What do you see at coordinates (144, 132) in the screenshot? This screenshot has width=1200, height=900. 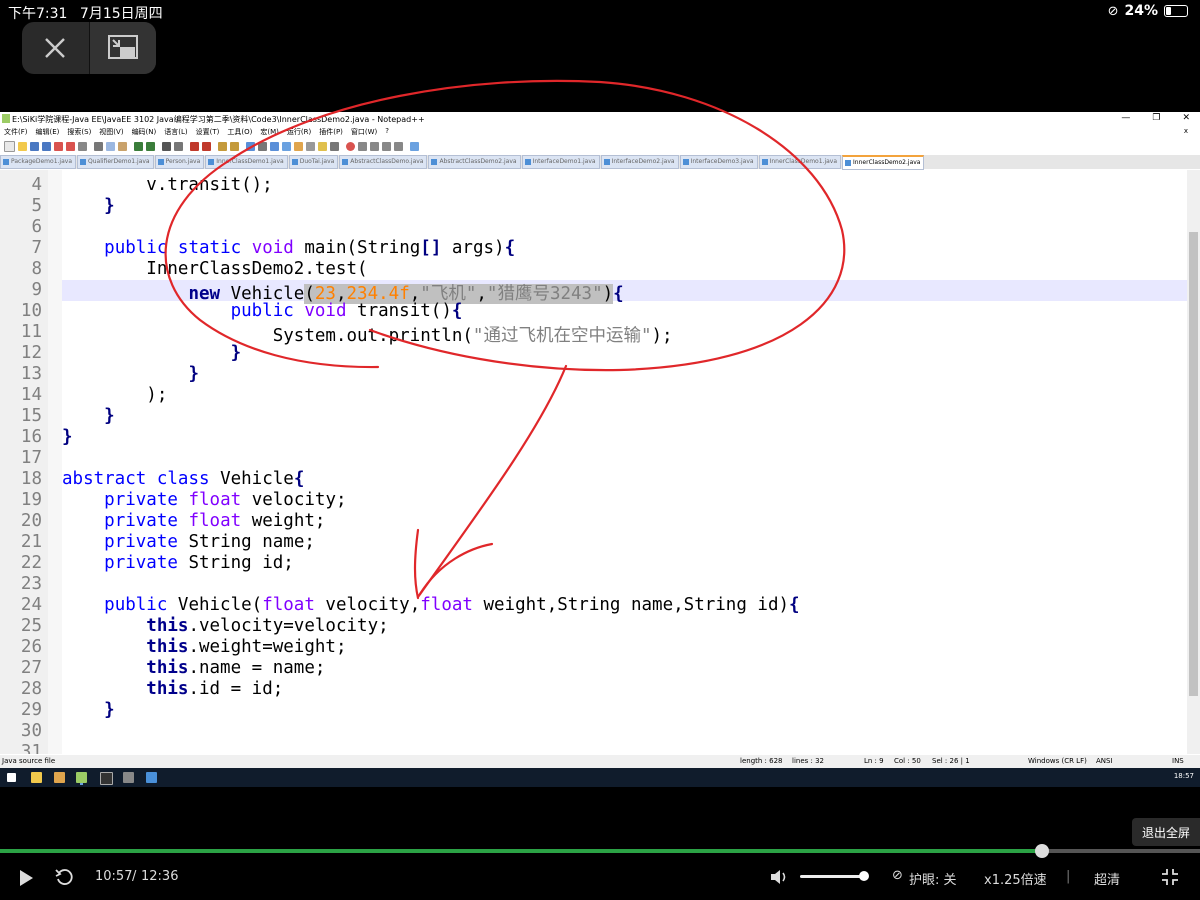 I see `menu-encoding: 编码(N)` at bounding box center [144, 132].